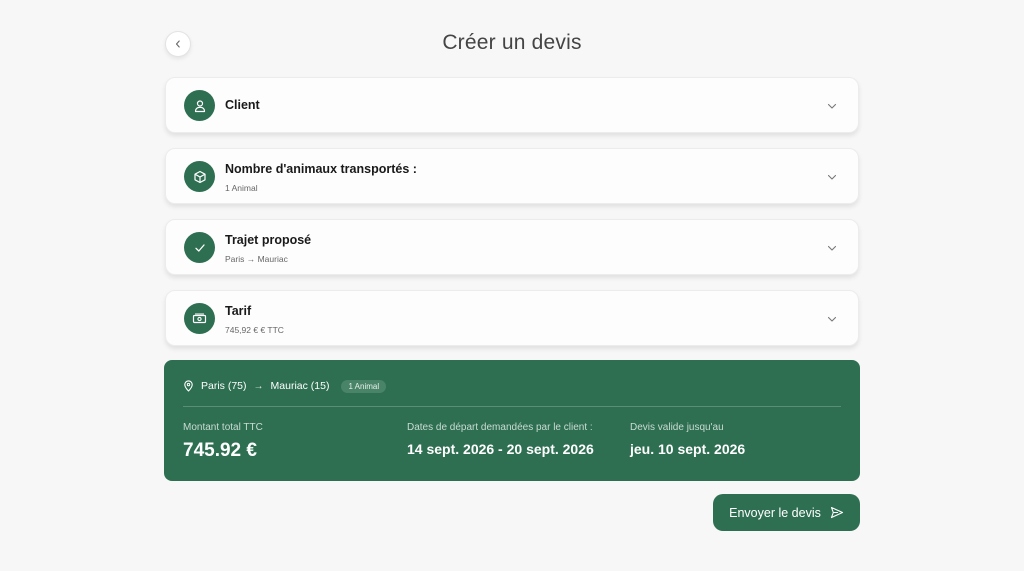 The width and height of the screenshot is (1024, 571). I want to click on tarif-title: Tarif, so click(238, 311).